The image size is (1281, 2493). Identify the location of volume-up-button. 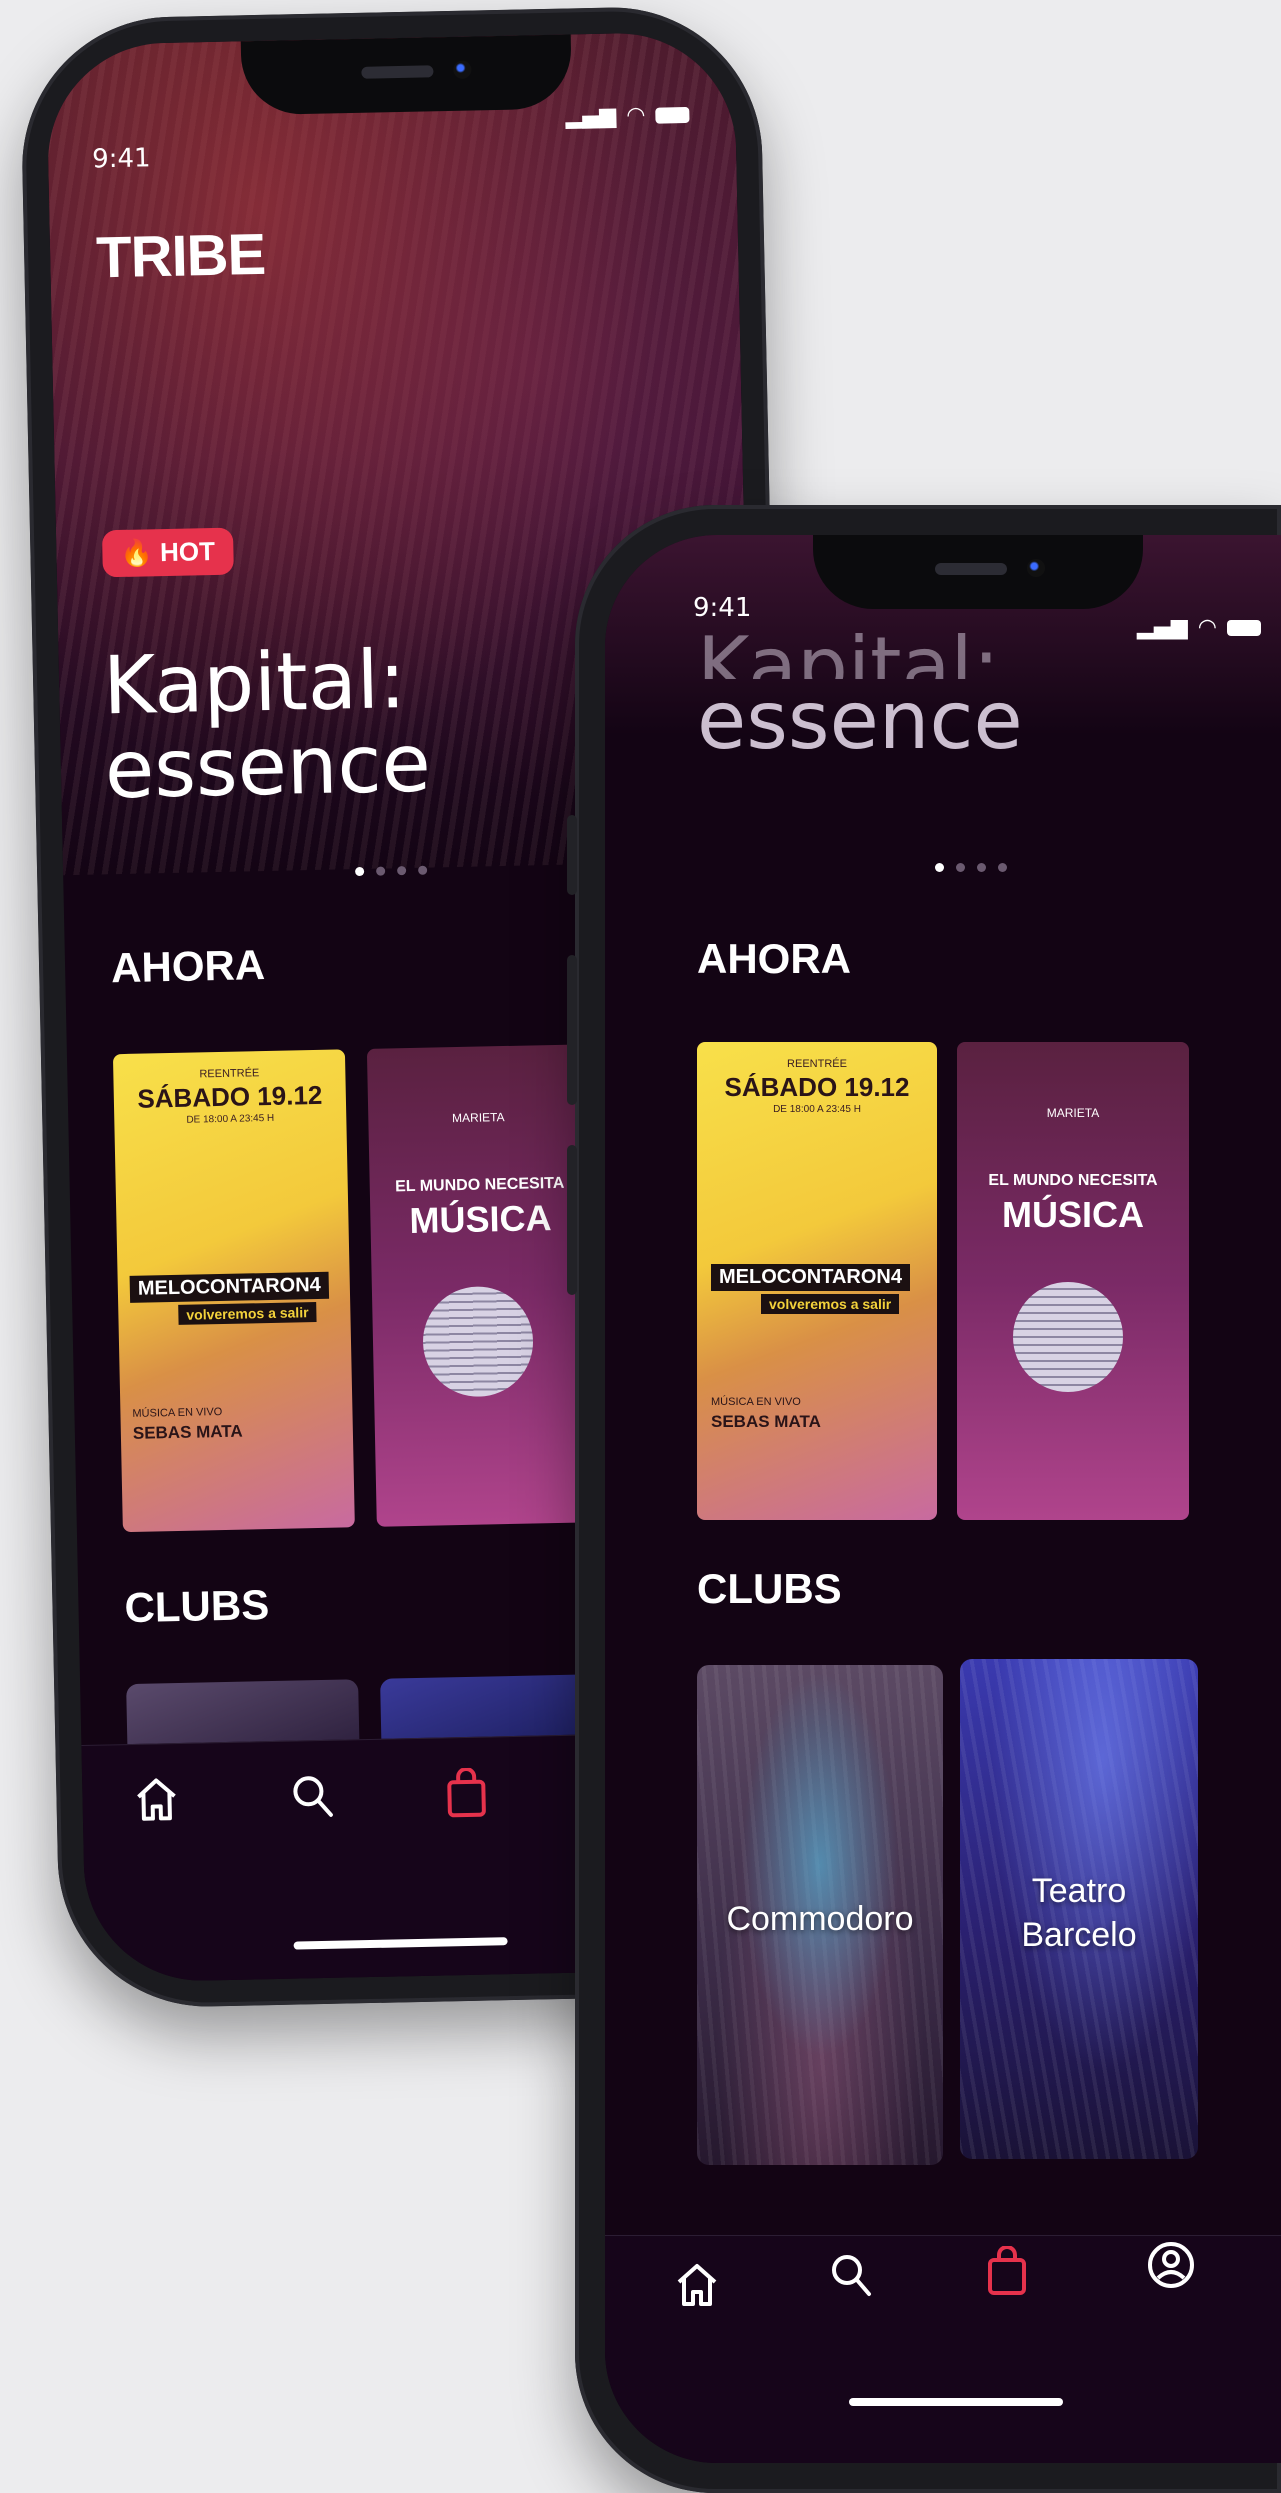
(572, 1030).